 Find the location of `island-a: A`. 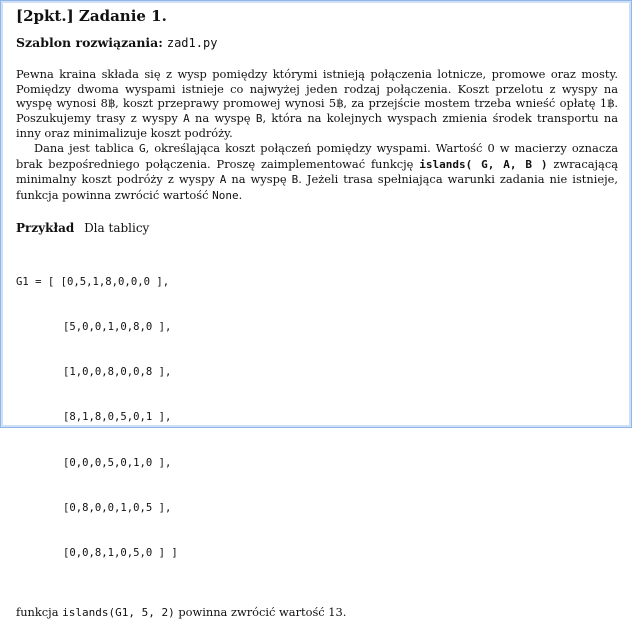

island-a: A is located at coordinates (186, 118).